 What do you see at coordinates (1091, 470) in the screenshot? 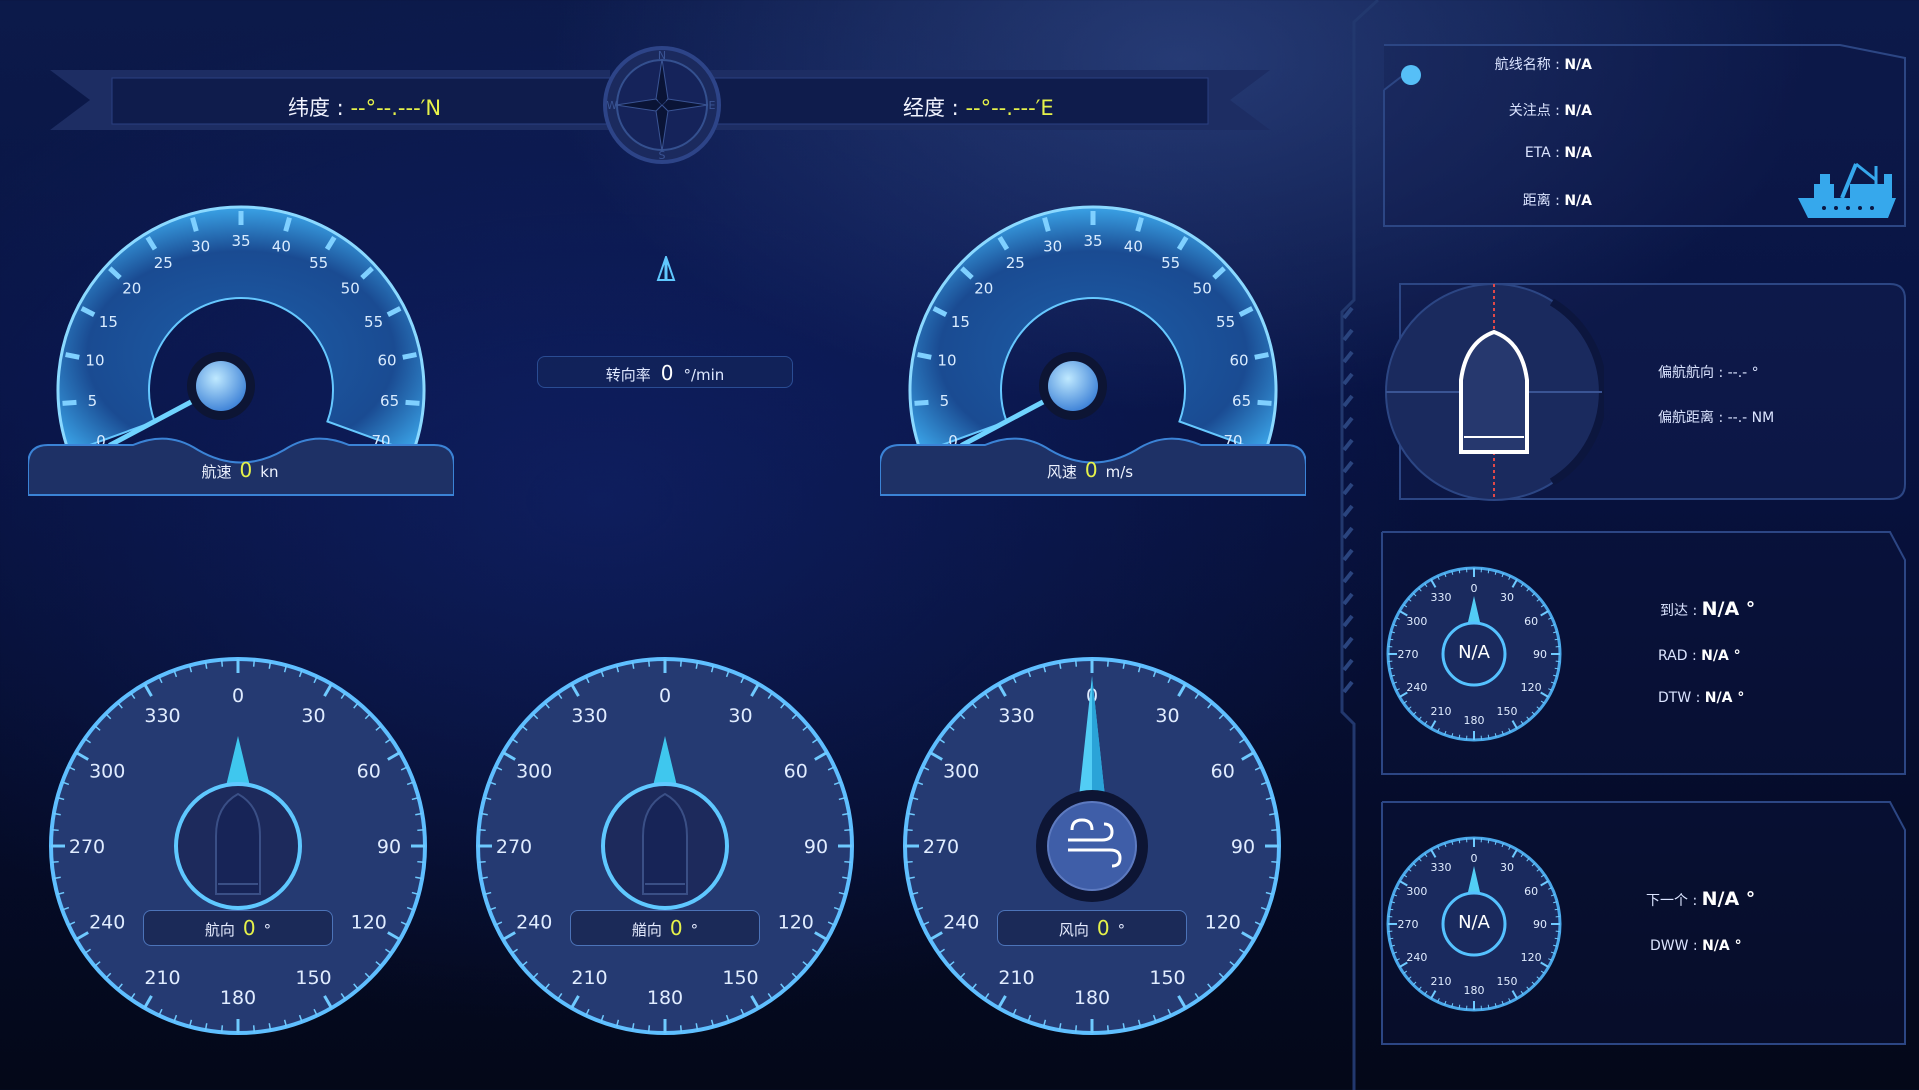
I see `wind-speed-value: 0` at bounding box center [1091, 470].